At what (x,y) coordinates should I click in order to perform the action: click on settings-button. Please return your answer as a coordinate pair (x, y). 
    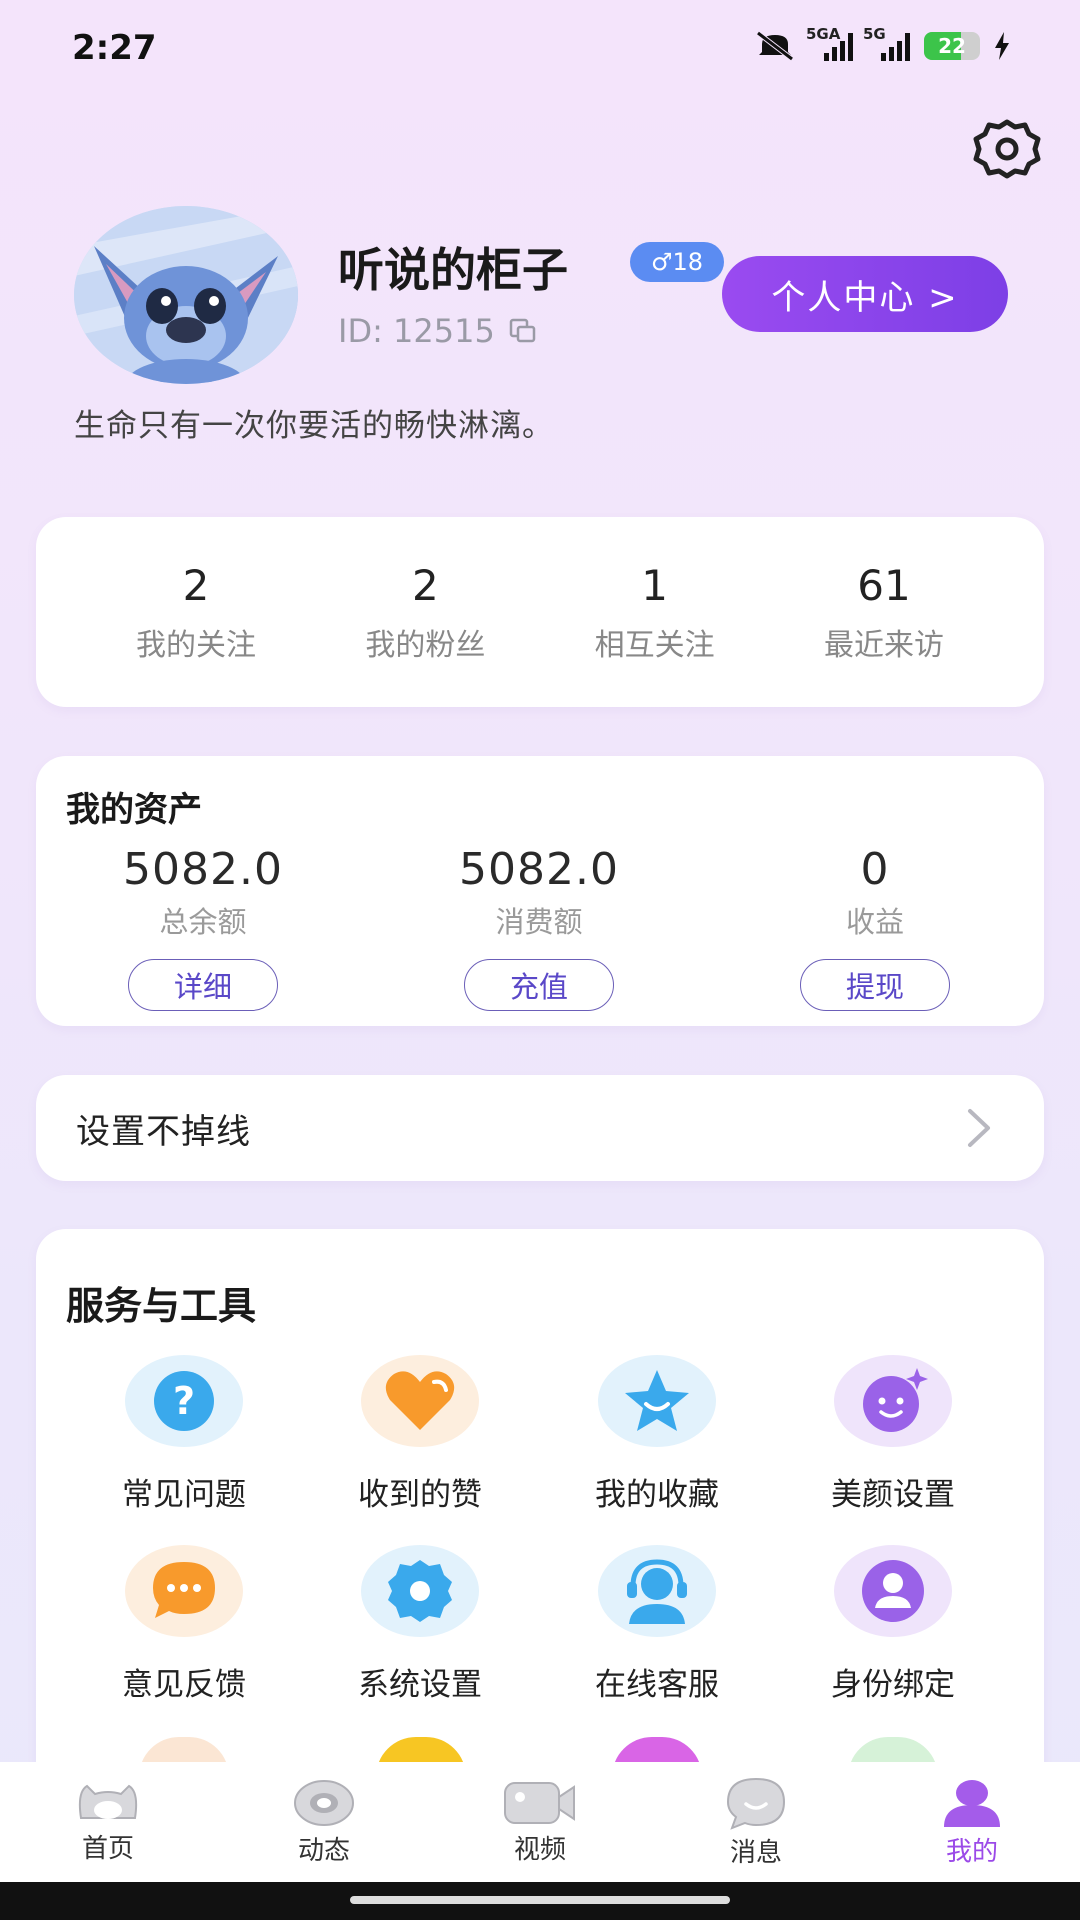
    Looking at the image, I should click on (1007, 149).